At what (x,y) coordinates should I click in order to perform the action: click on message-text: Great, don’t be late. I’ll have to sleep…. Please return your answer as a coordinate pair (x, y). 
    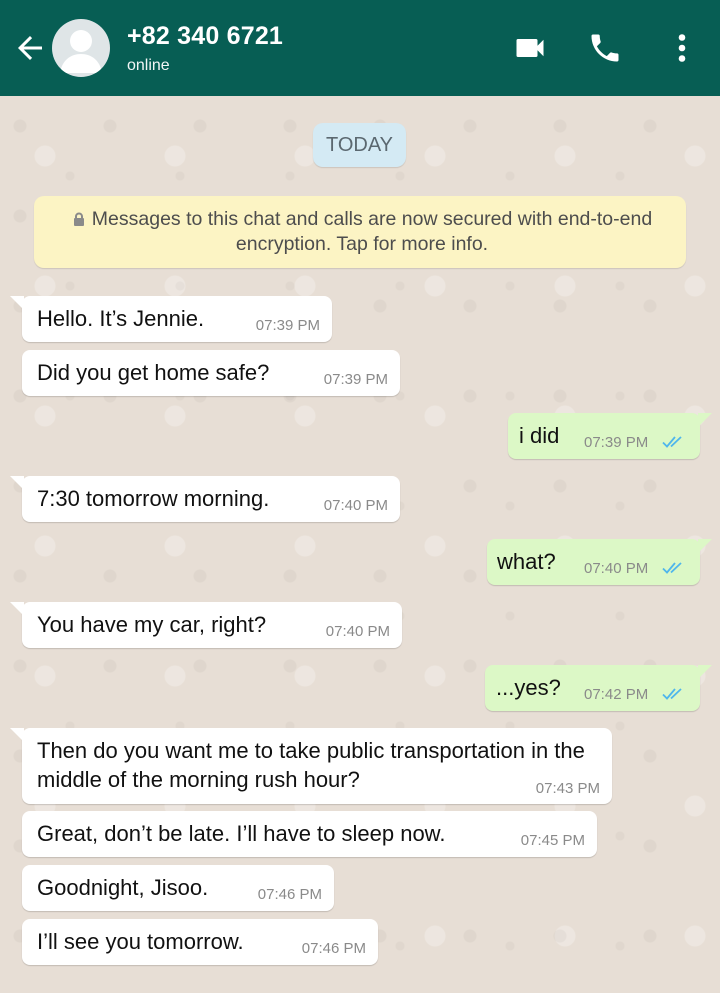
    Looking at the image, I should click on (241, 833).